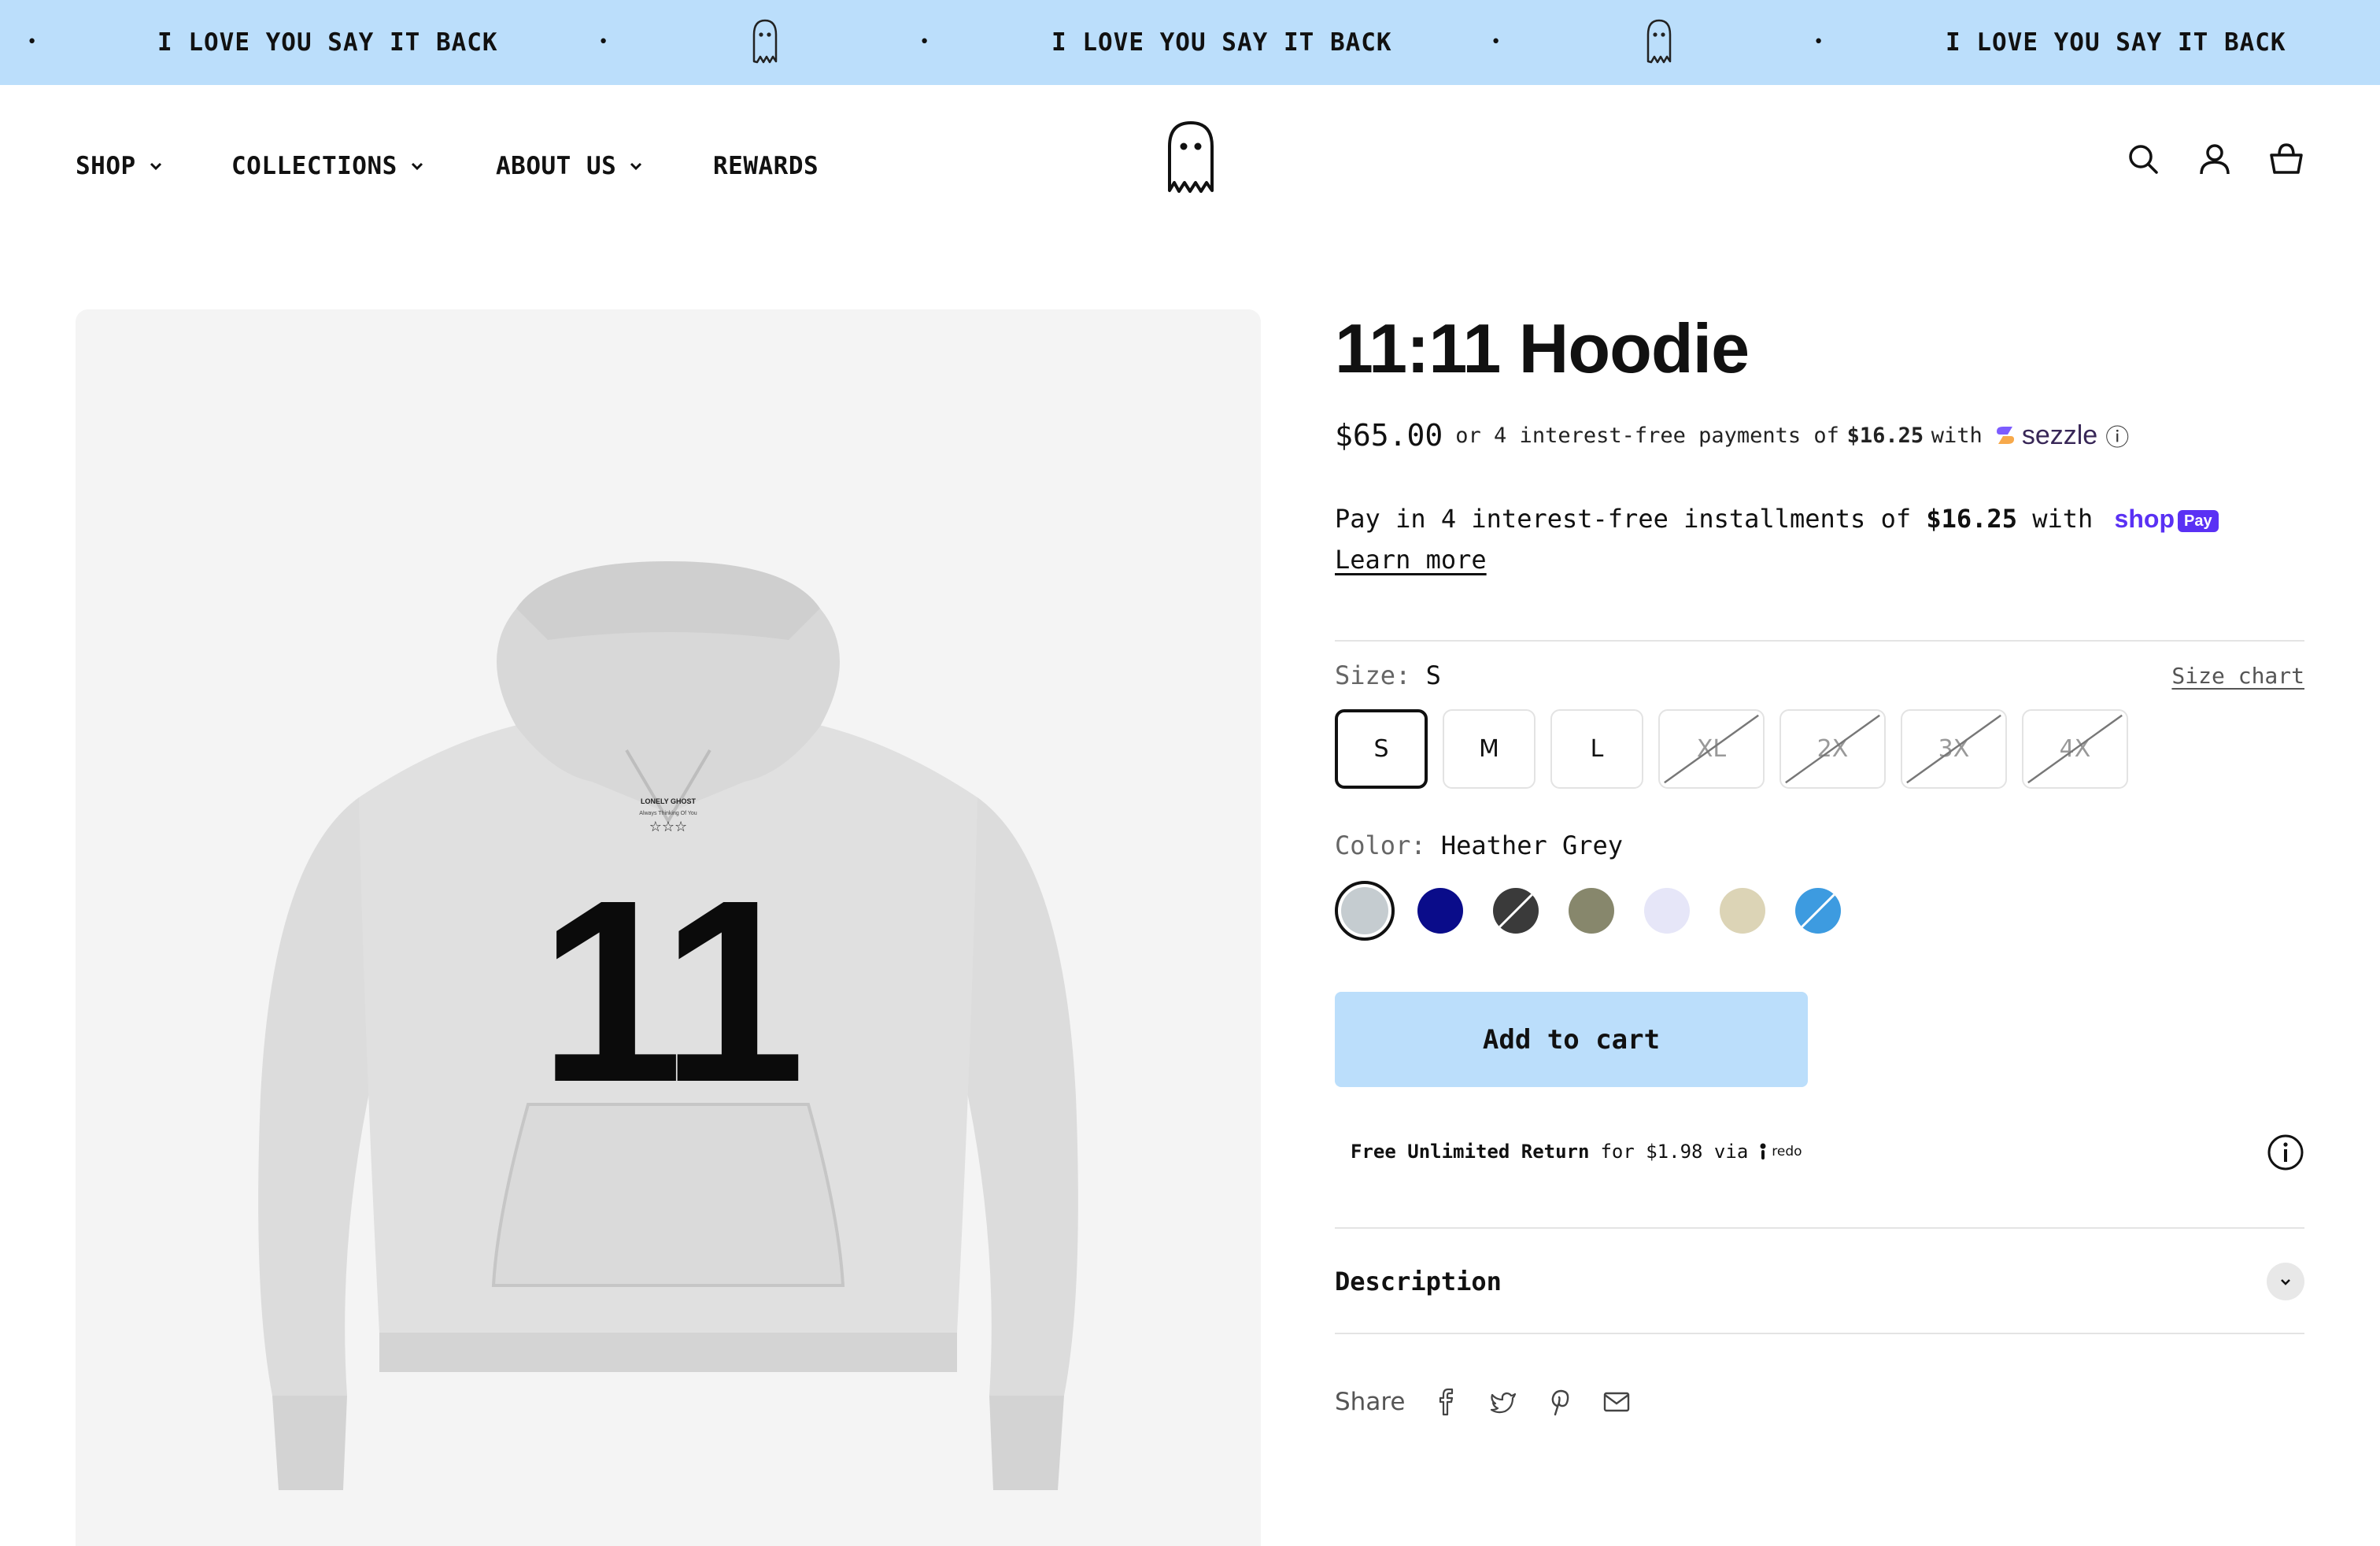  I want to click on share-label: Share, so click(1370, 1402).